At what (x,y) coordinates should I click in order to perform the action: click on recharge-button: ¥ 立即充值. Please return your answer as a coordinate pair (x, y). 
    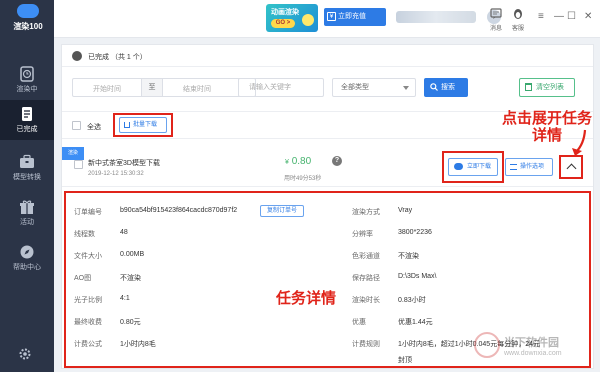
    Looking at the image, I should click on (355, 17).